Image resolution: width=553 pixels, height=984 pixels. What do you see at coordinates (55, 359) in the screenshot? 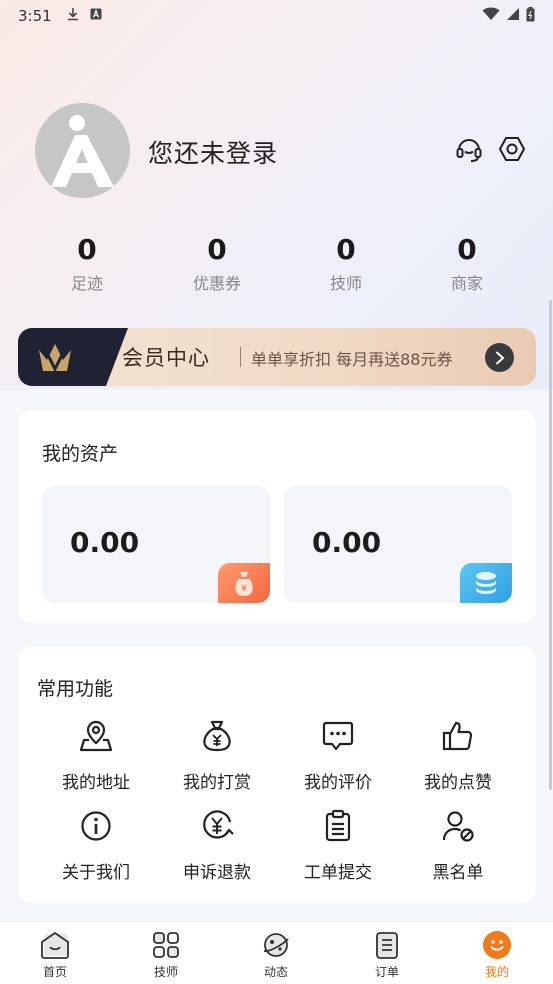
I see `crown-icon` at bounding box center [55, 359].